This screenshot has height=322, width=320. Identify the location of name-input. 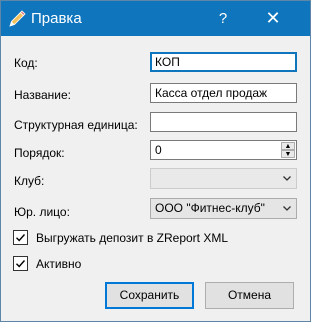
(223, 93).